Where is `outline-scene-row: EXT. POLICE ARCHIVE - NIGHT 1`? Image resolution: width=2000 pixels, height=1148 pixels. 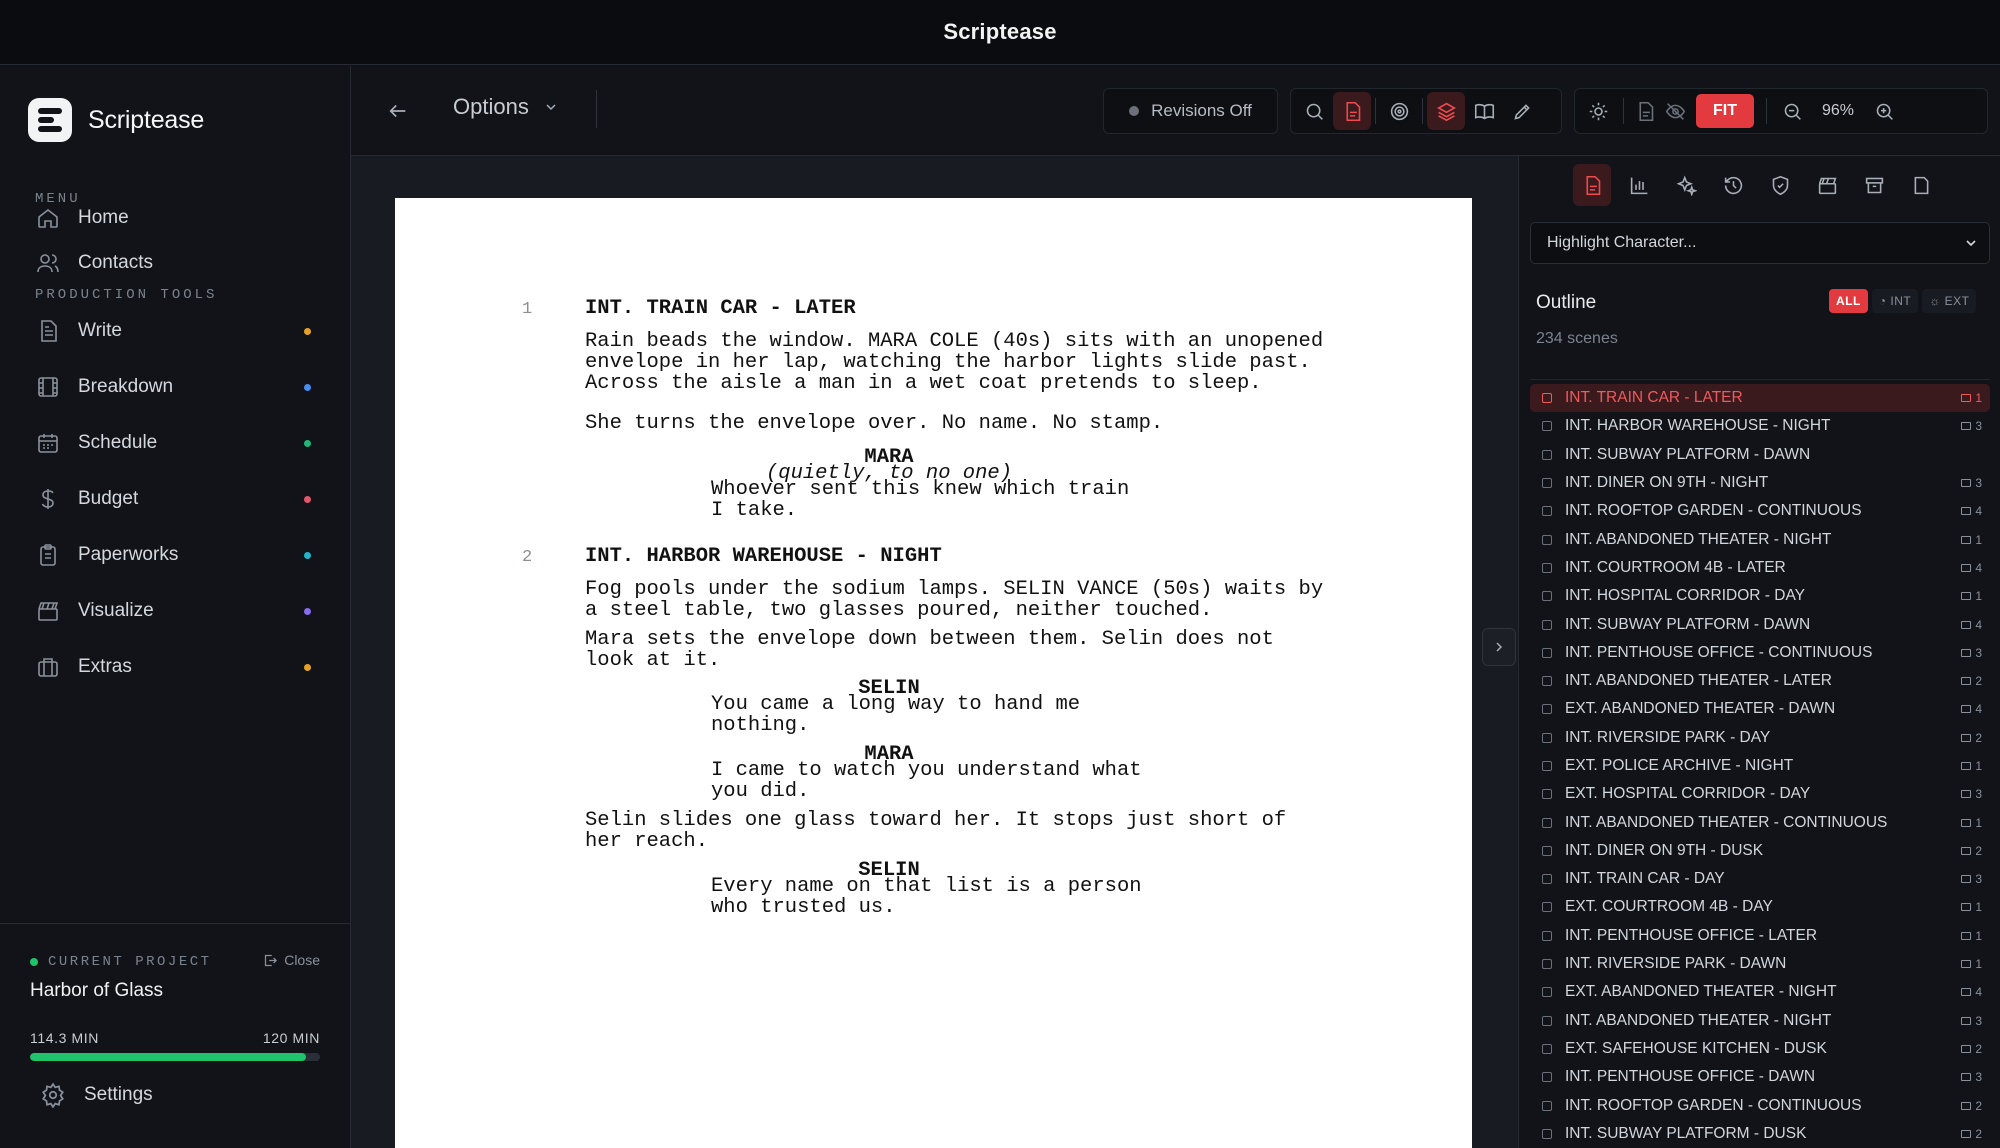 outline-scene-row: EXT. POLICE ARCHIVE - NIGHT 1 is located at coordinates (1760, 766).